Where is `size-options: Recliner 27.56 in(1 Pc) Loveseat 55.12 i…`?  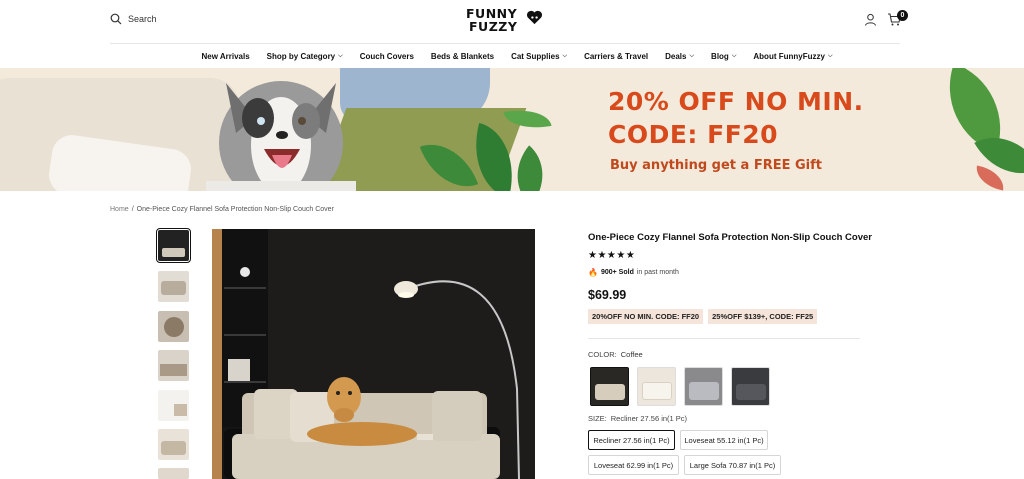
size-options: Recliner 27.56 in(1 Pc) Loveseat 55.12 i… is located at coordinates (698, 454).